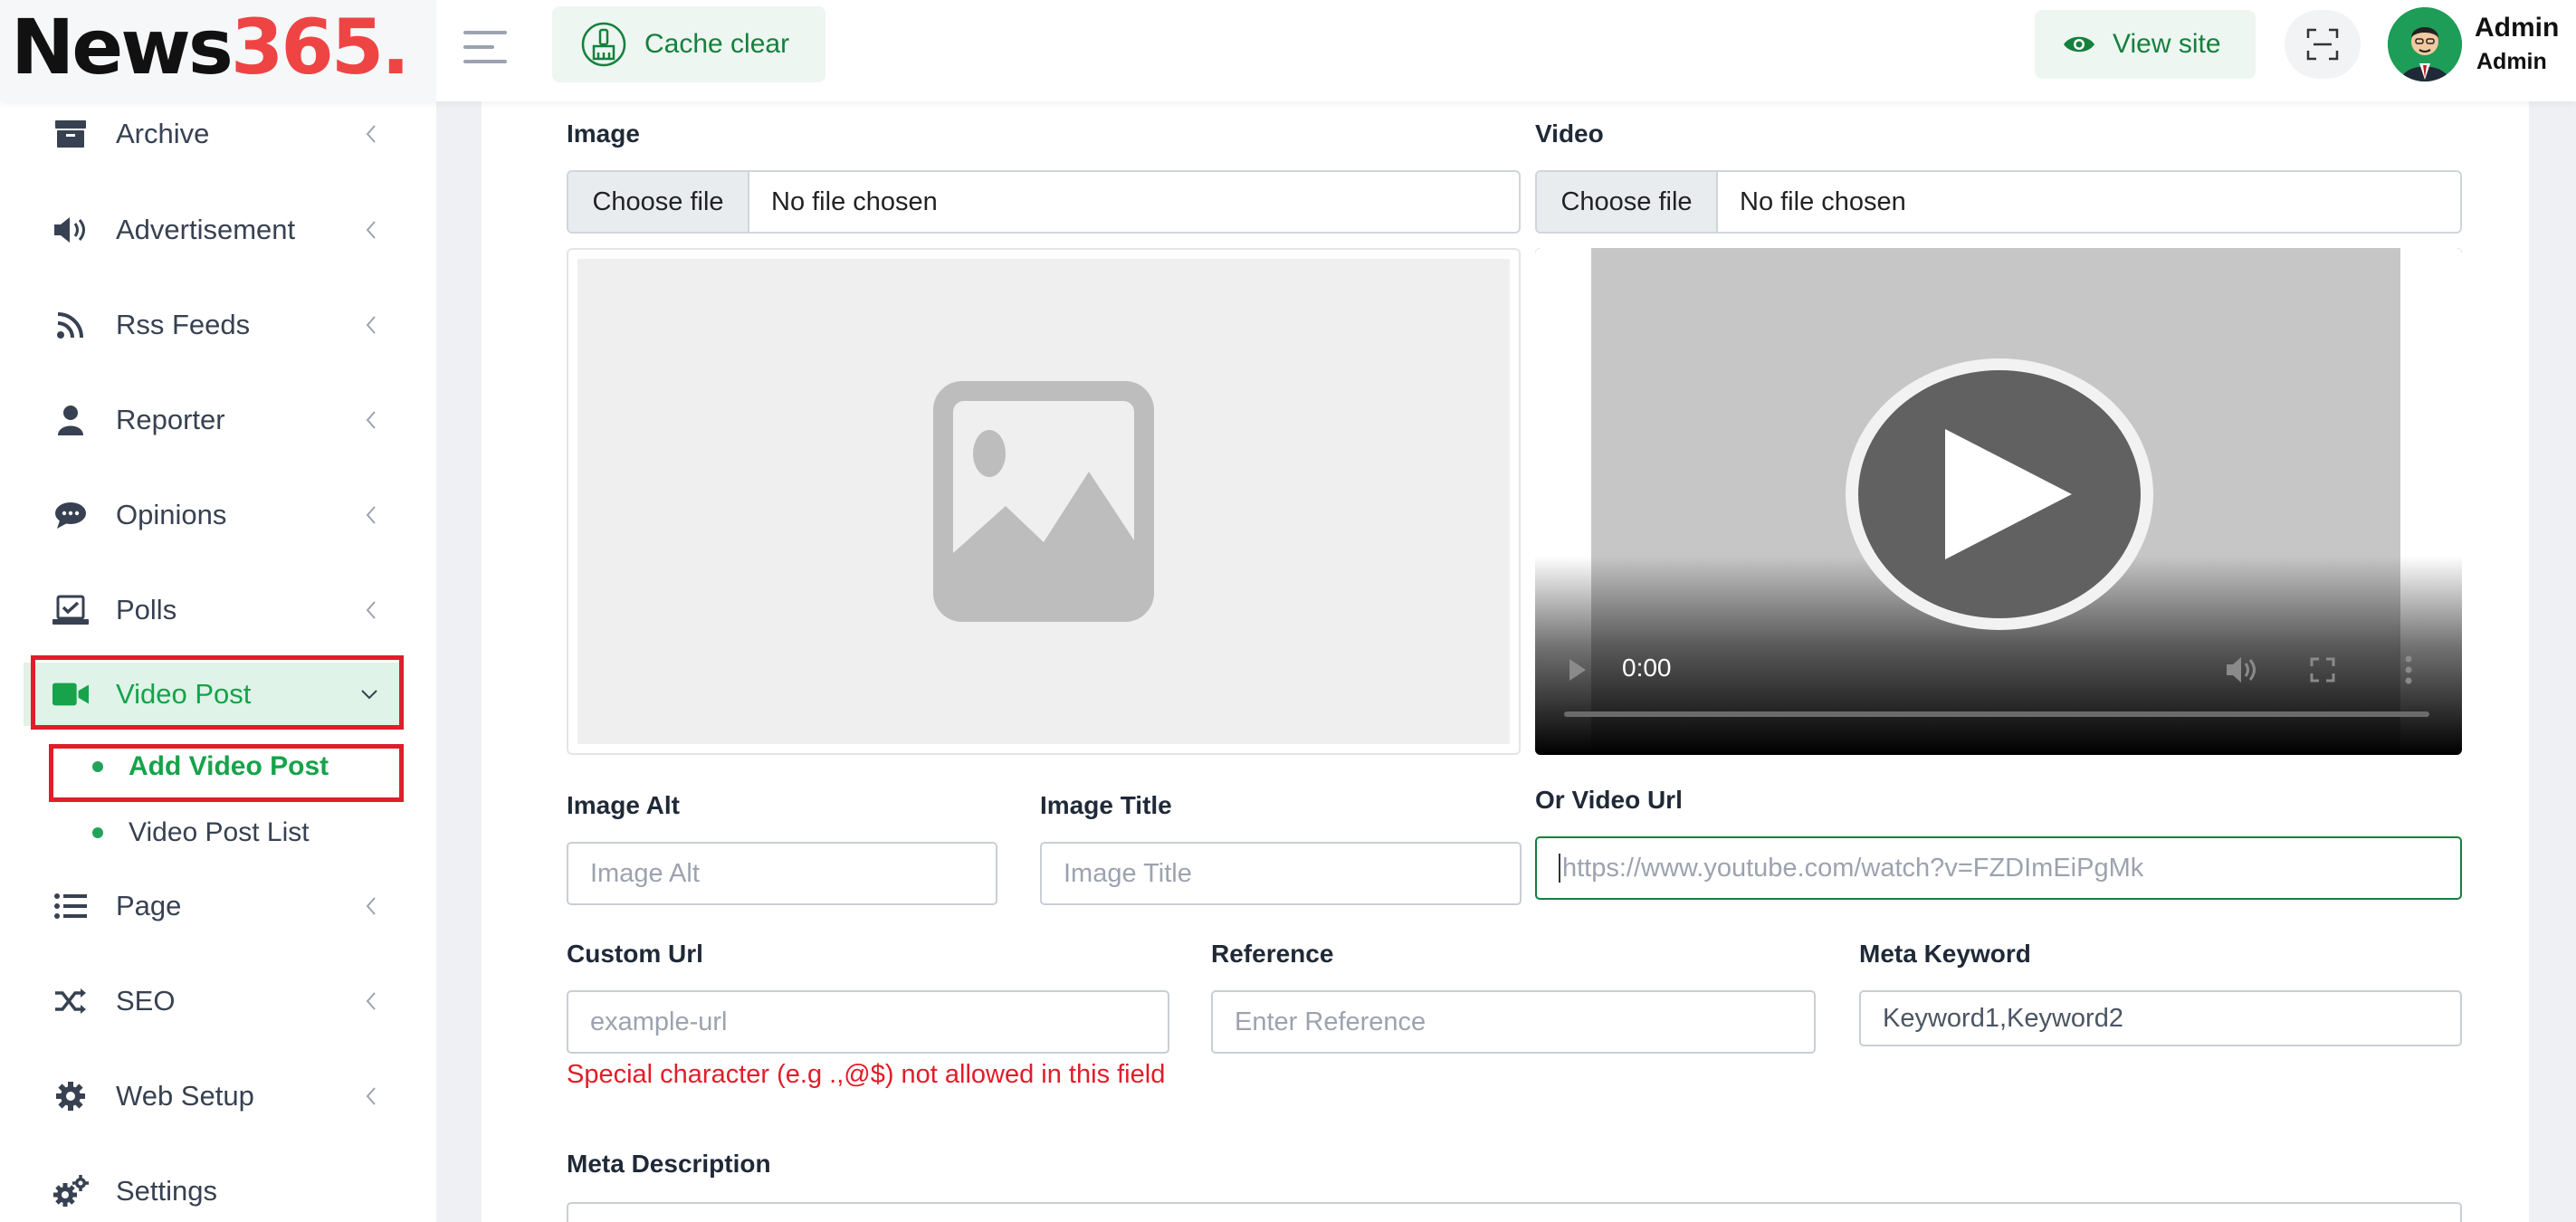 The width and height of the screenshot is (2576, 1222). Describe the element at coordinates (1945, 954) in the screenshot. I see `meta-keyword-label: Meta Keyword` at that location.